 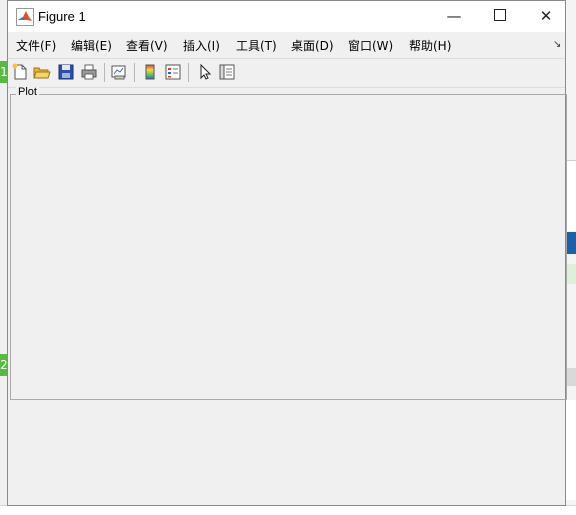 I want to click on menu-window: 窗口(W), so click(x=370, y=45).